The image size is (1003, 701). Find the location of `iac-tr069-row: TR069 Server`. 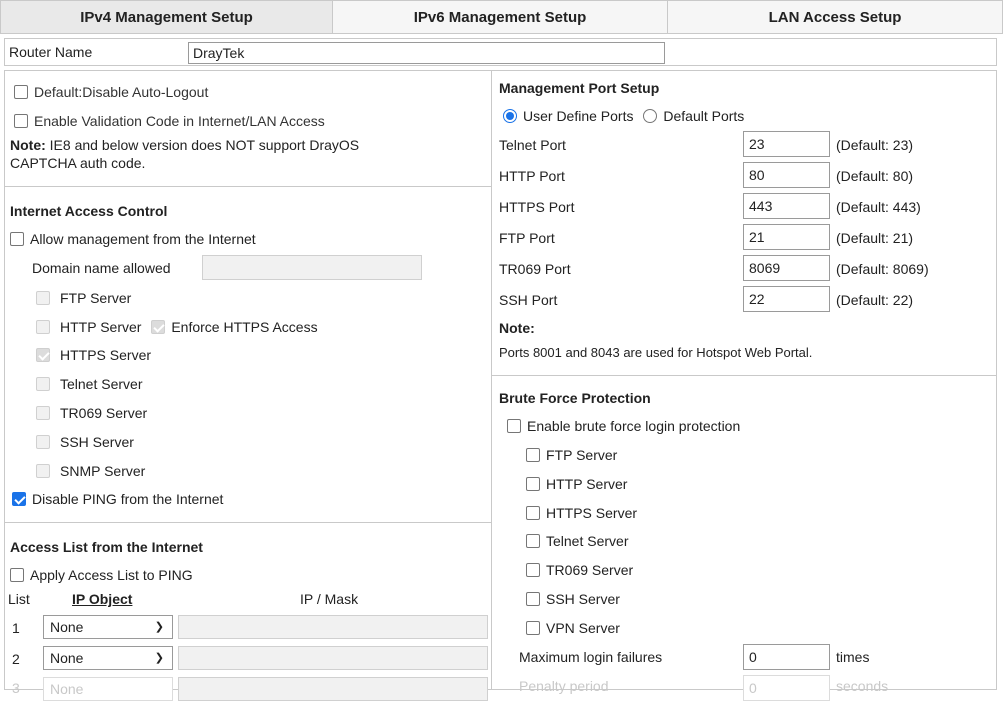

iac-tr069-row: TR069 Server is located at coordinates (91, 413).